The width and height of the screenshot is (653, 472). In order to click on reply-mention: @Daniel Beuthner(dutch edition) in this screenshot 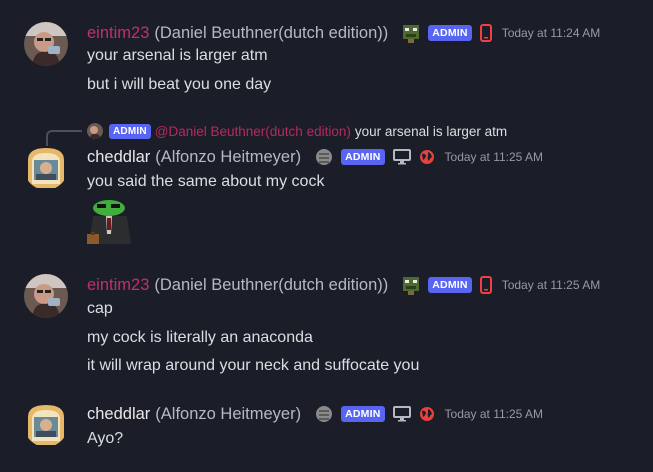, I will do `click(253, 131)`.